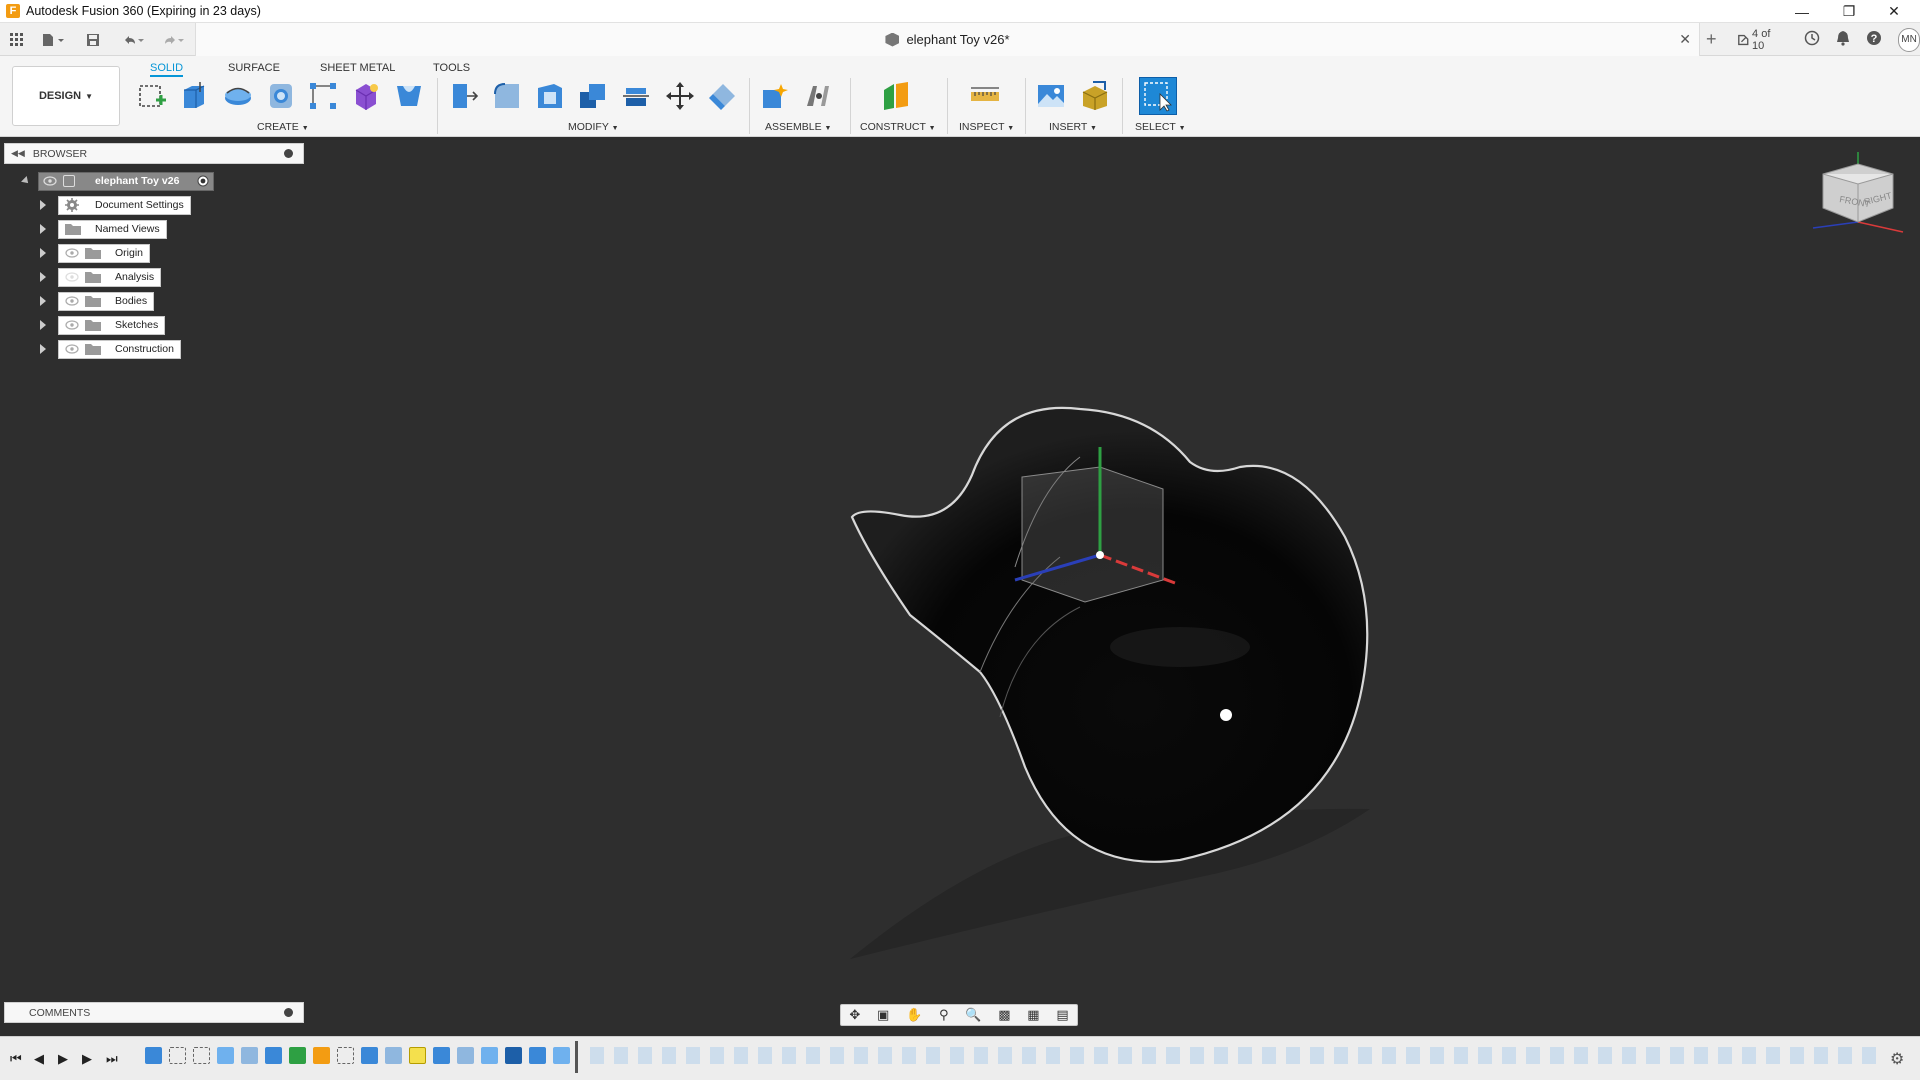 Image resolution: width=1920 pixels, height=1080 pixels. Describe the element at coordinates (53, 40) in the screenshot. I see `file-menu-icon` at that location.